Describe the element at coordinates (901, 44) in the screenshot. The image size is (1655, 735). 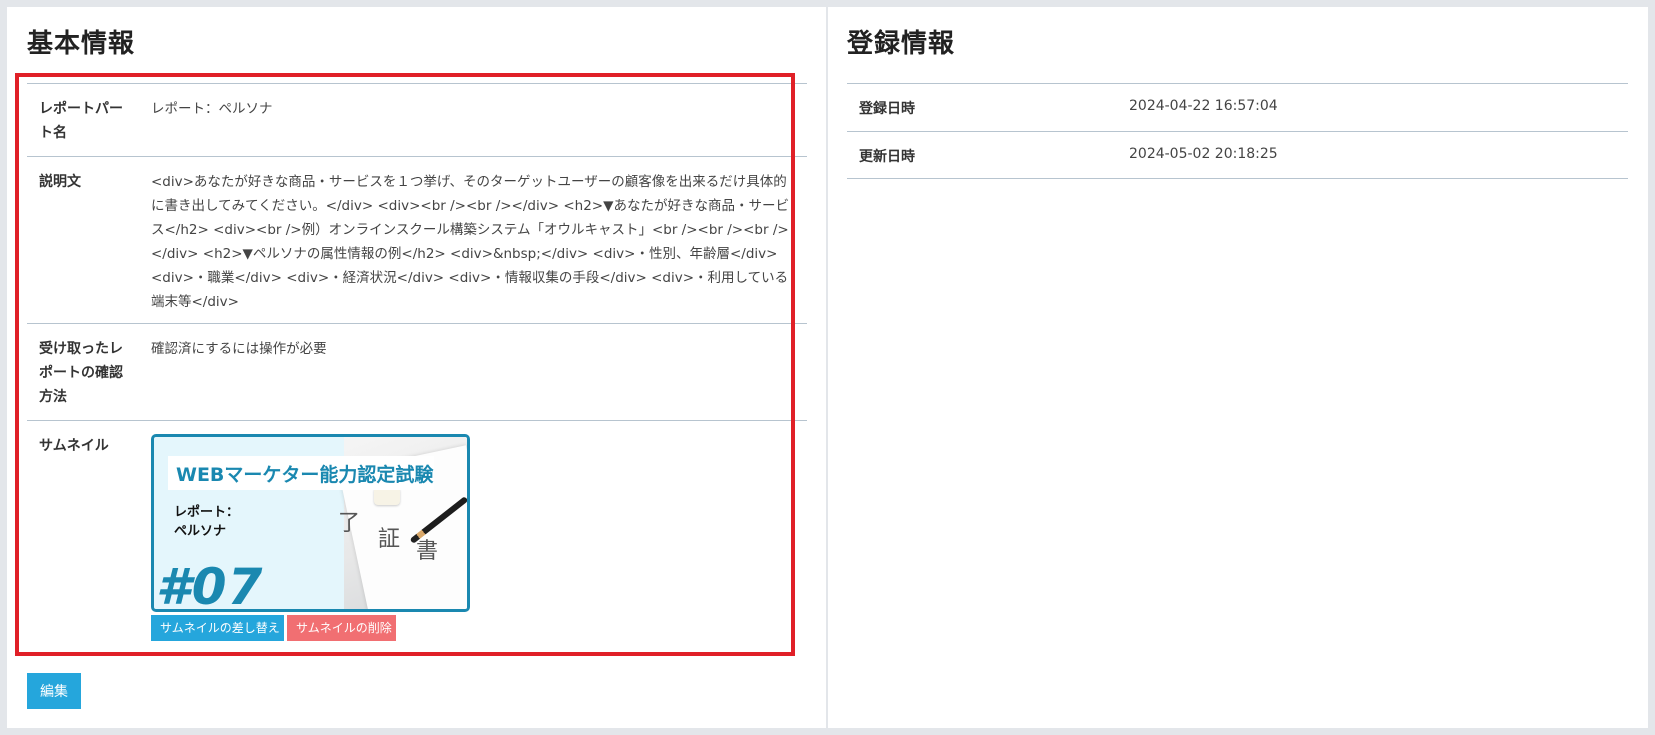
I see `registration-info-title: 登録情報` at that location.